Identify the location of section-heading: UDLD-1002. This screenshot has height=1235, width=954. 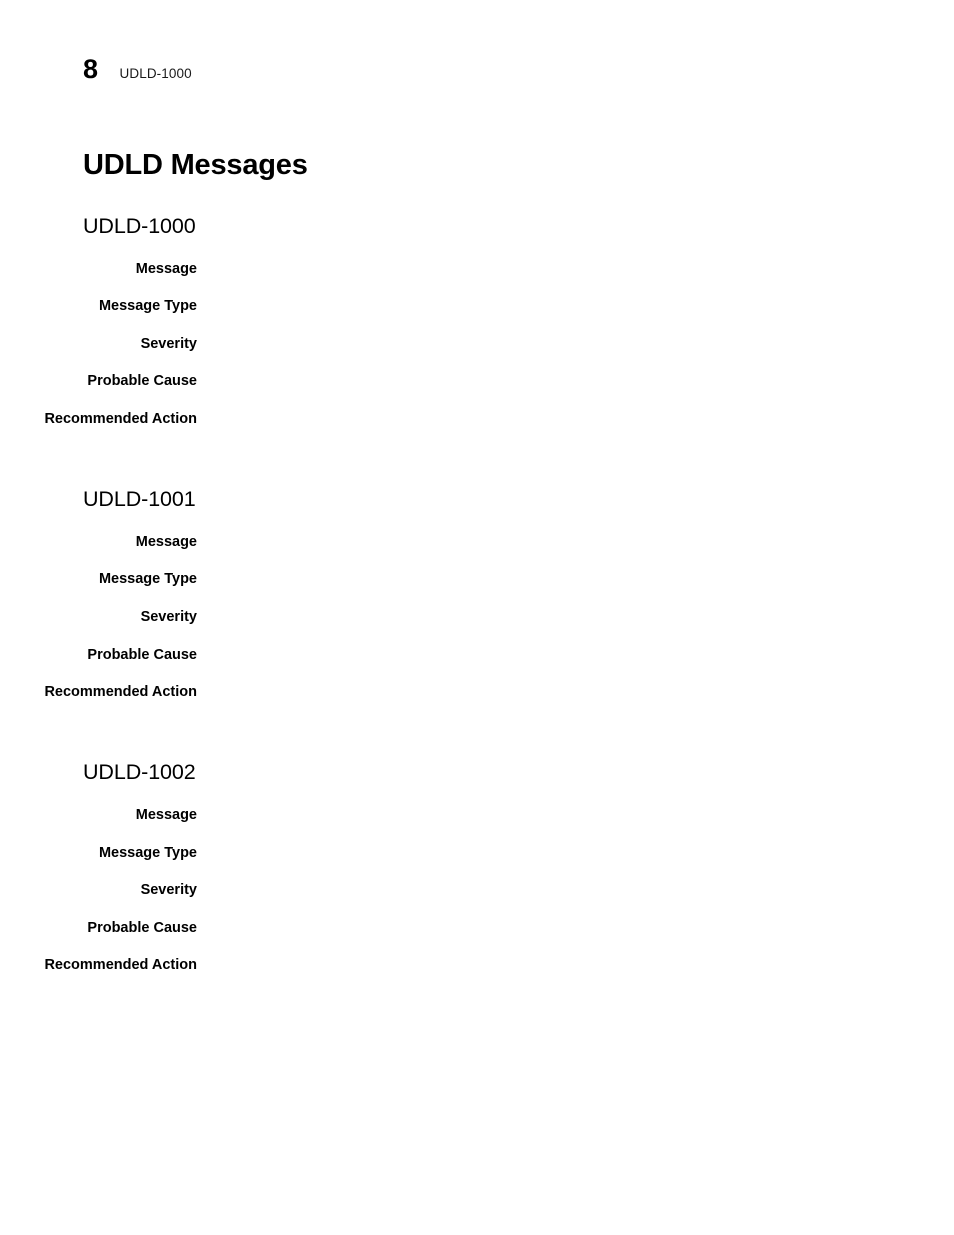
(139, 772).